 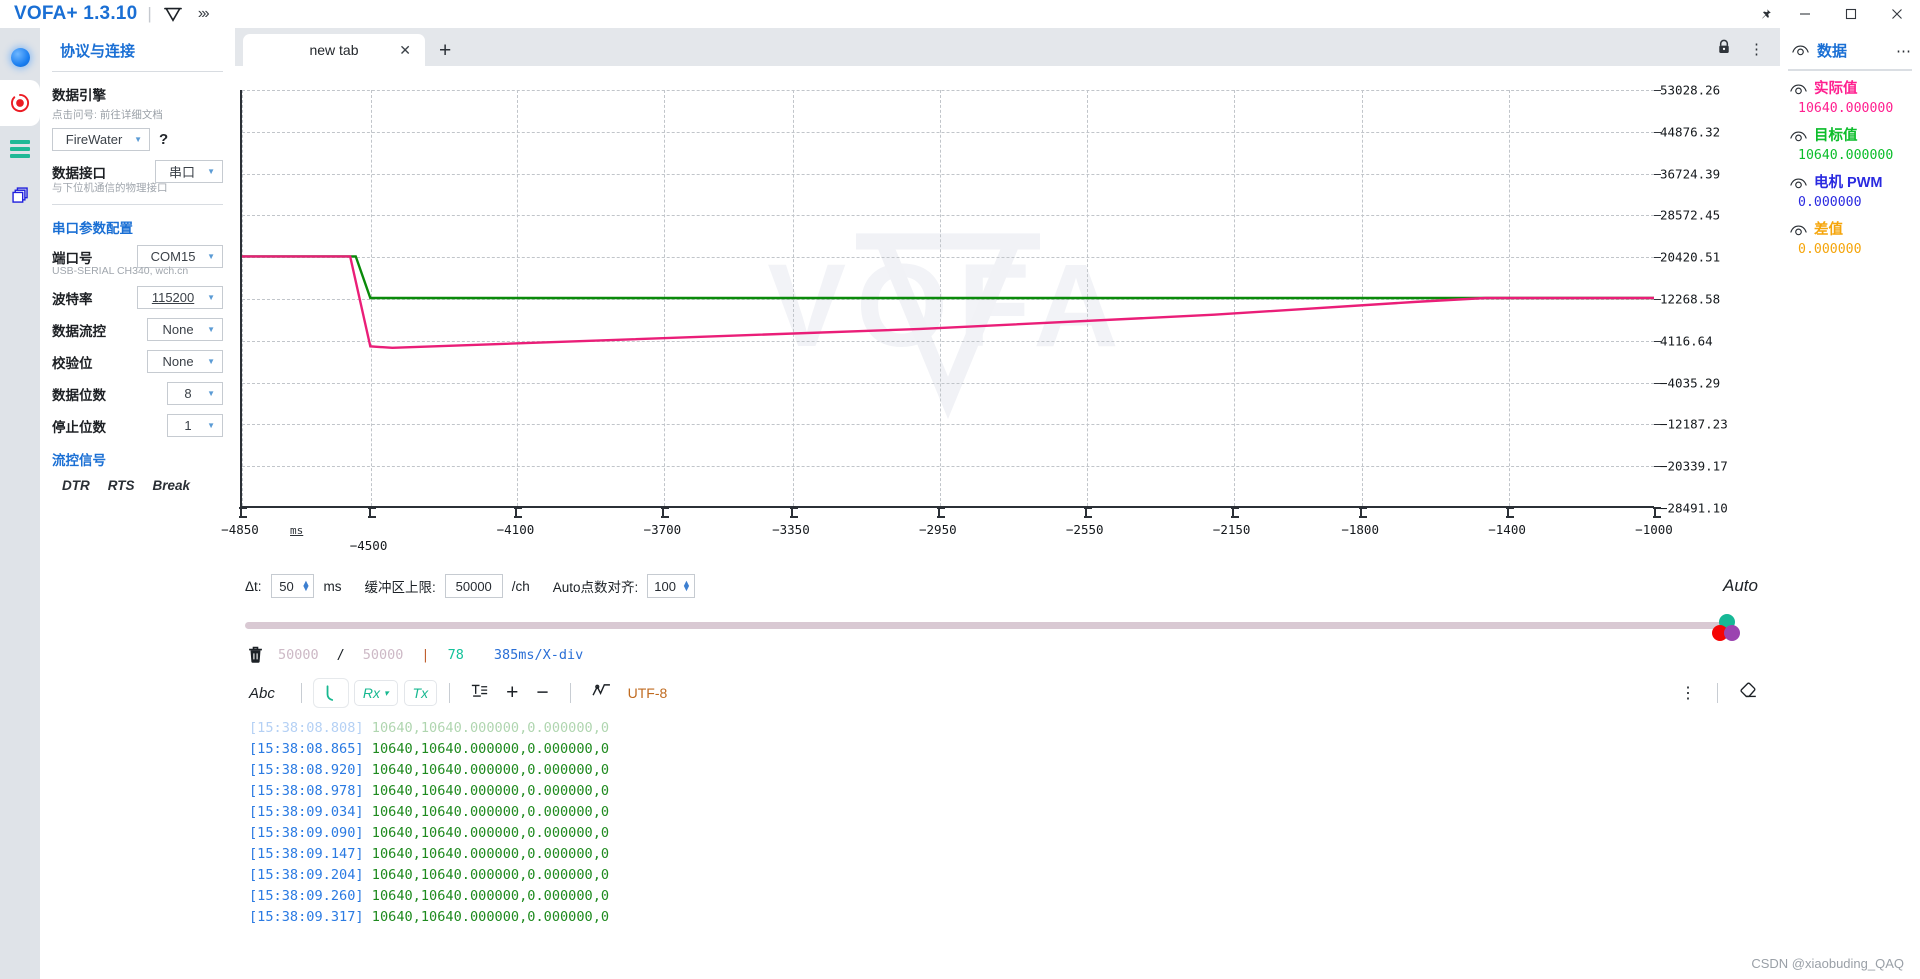 What do you see at coordinates (334, 50) in the screenshot?
I see `tab-new-tab: new tab ✕` at bounding box center [334, 50].